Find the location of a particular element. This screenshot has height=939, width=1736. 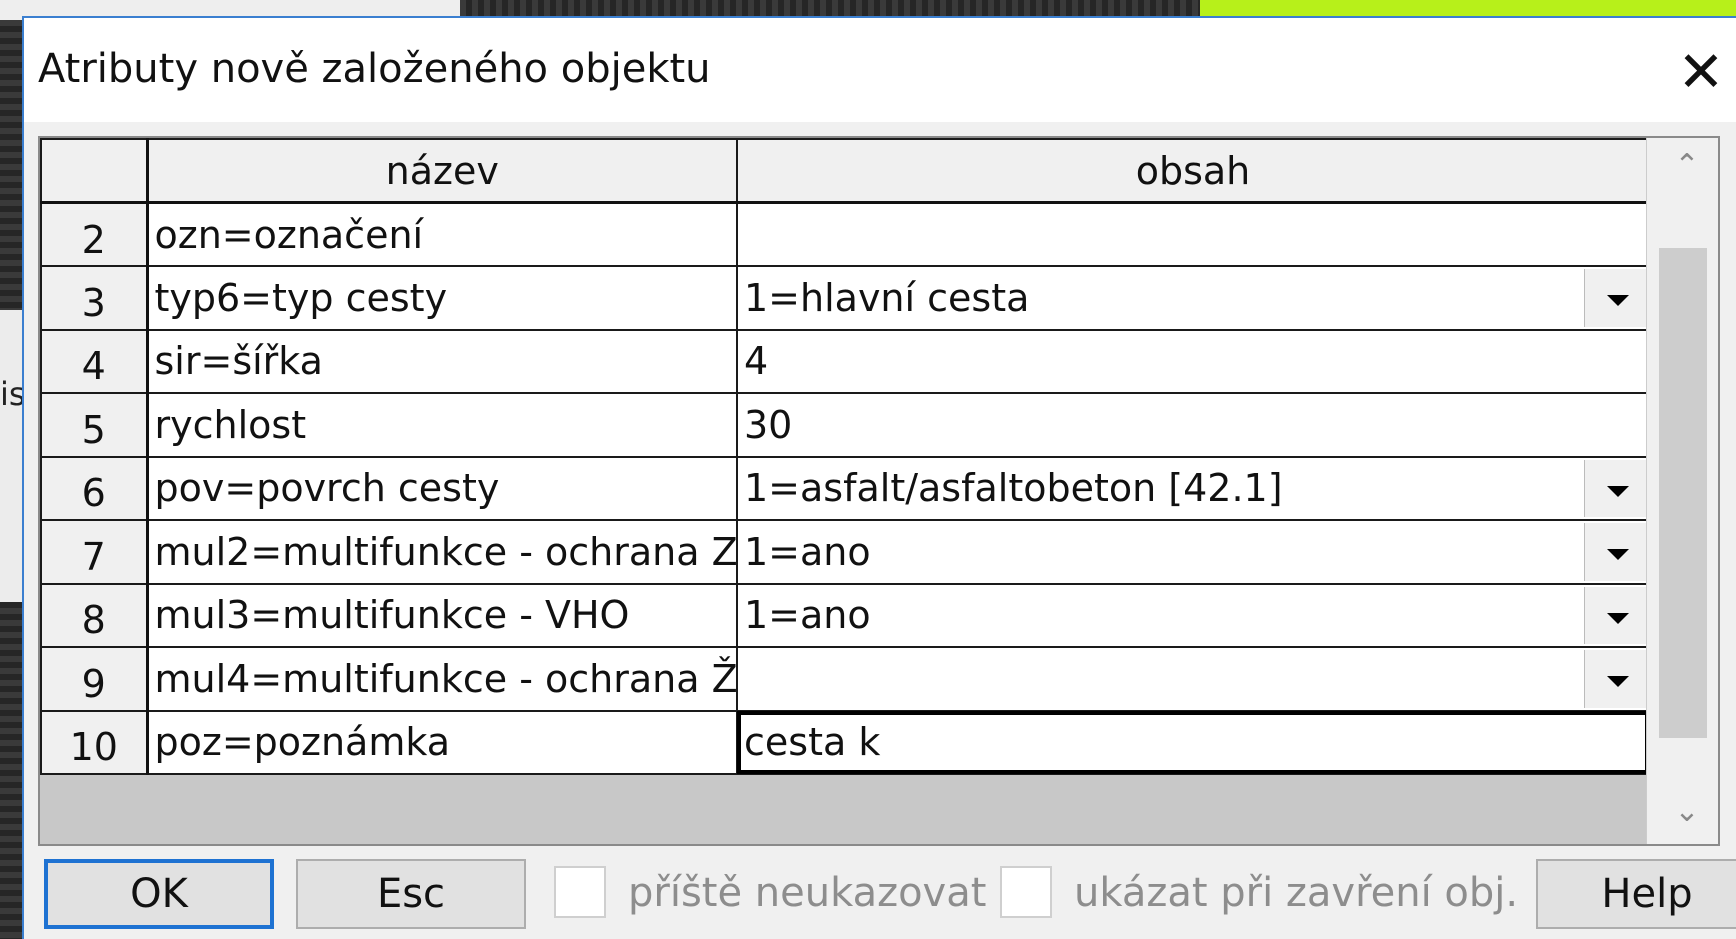

attribute-value-text: 1=hlavní cesta is located at coordinates (887, 297).